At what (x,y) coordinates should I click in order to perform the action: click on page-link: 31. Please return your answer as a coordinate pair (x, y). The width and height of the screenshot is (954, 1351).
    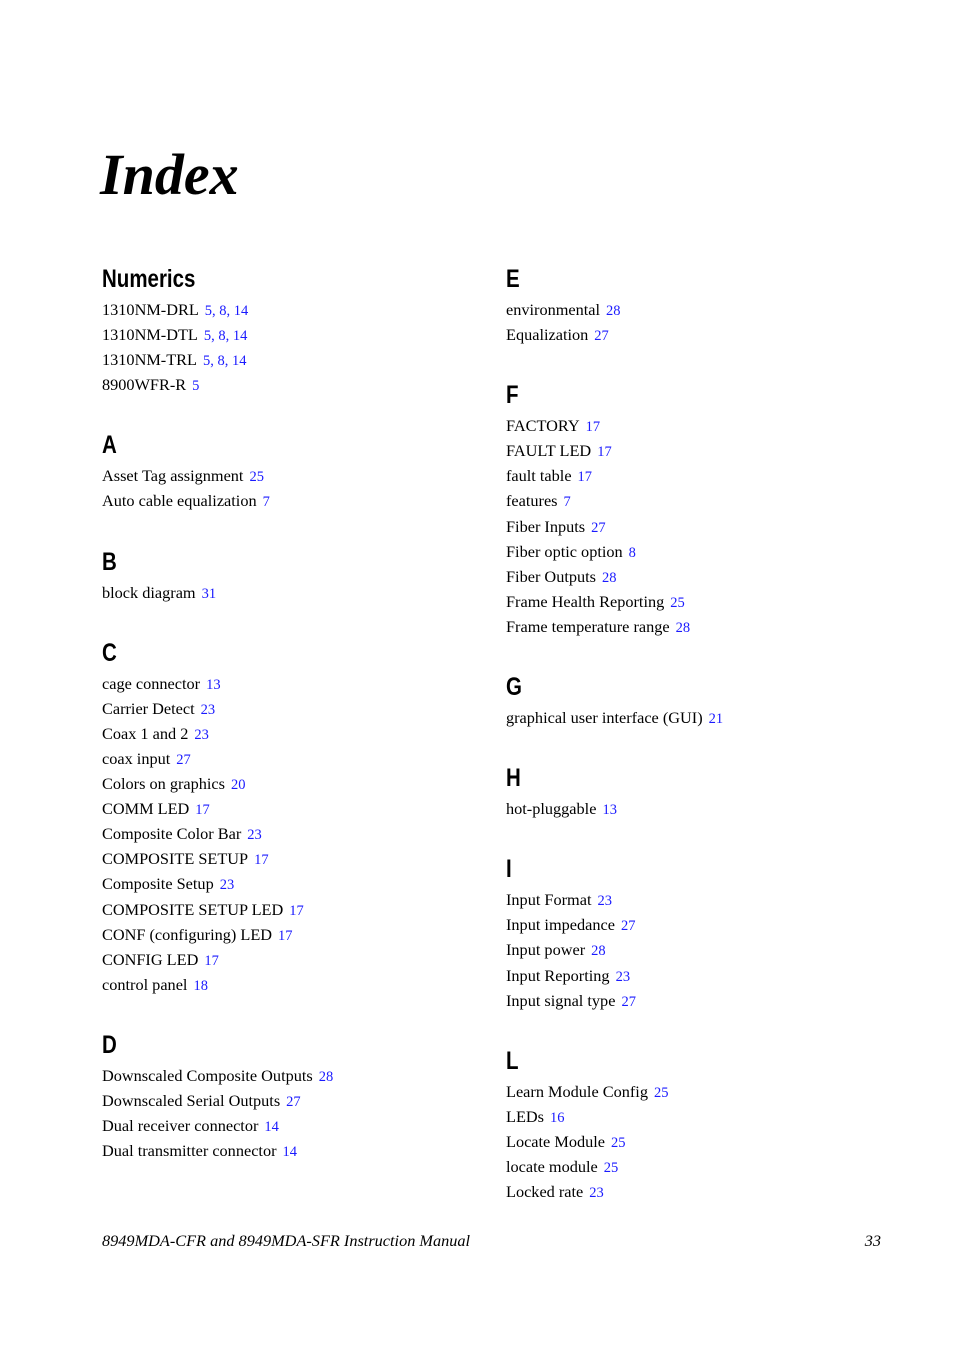
    Looking at the image, I should click on (209, 594).